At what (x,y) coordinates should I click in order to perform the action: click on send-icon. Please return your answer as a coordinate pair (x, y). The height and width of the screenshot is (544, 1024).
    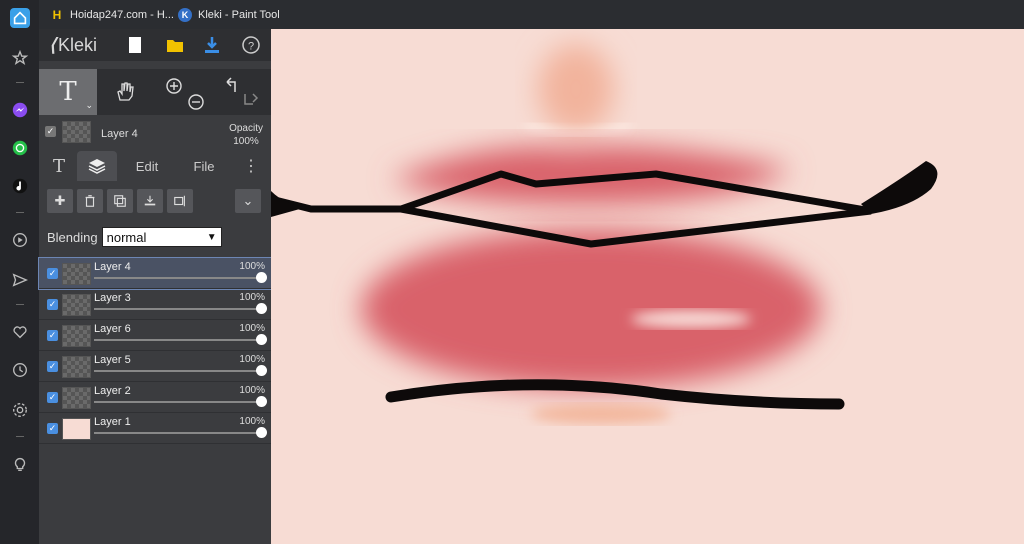
    Looking at the image, I should click on (20, 280).